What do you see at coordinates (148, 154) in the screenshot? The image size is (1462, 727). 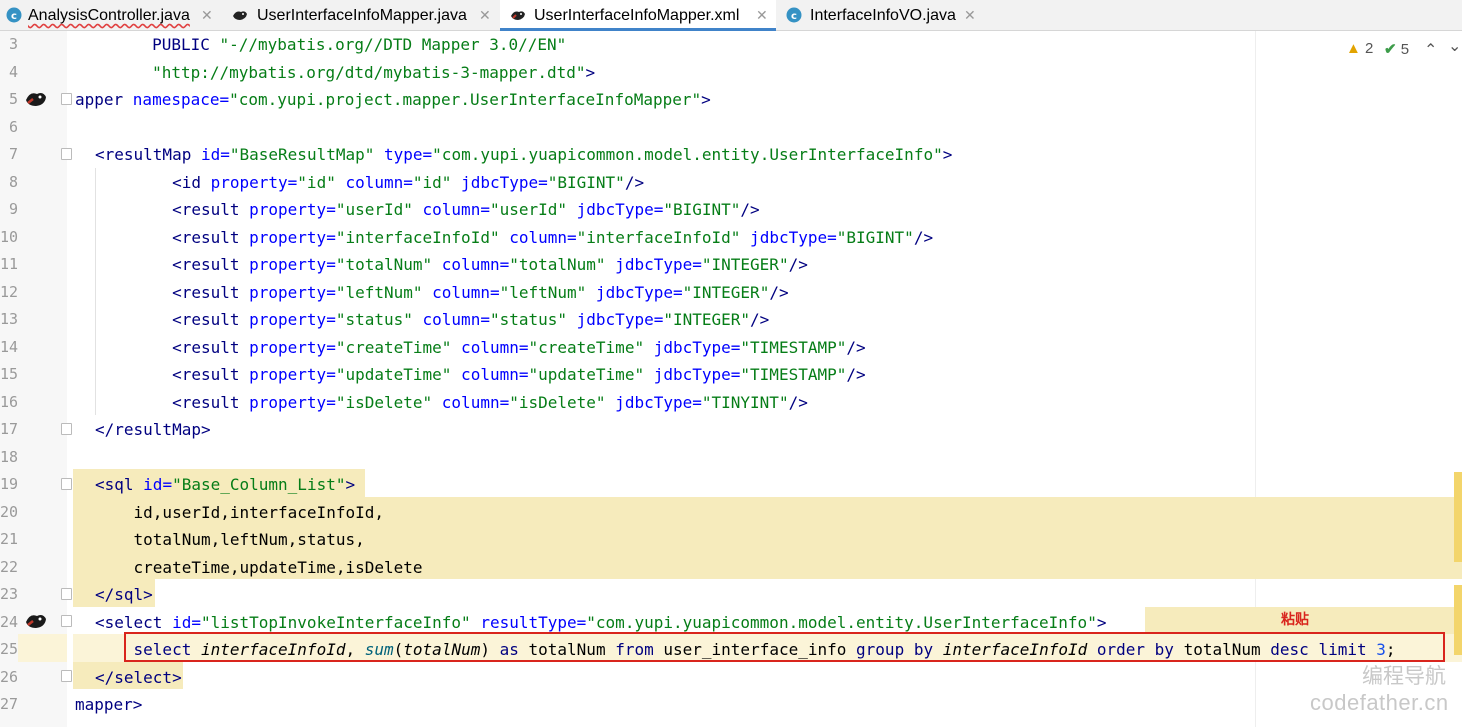 I see `code-token: <resultMap` at bounding box center [148, 154].